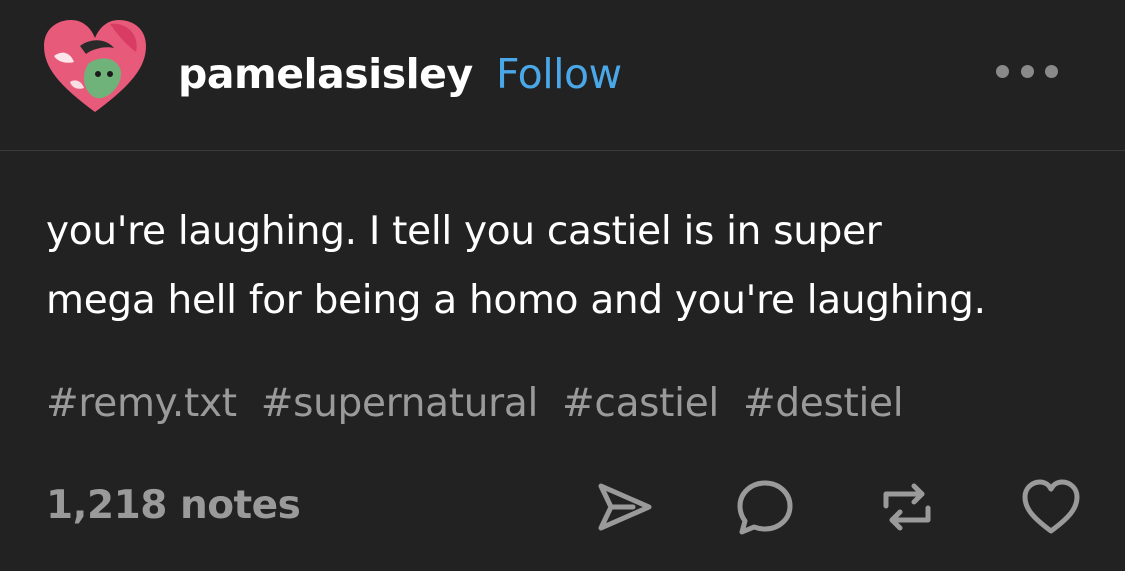 The width and height of the screenshot is (1125, 571). What do you see at coordinates (559, 74) in the screenshot?
I see `follow-button: Follow` at bounding box center [559, 74].